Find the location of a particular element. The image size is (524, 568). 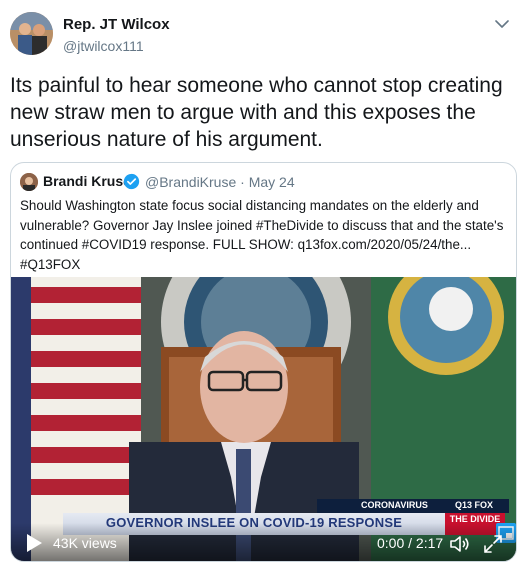

author-avatar is located at coordinates (31, 33).